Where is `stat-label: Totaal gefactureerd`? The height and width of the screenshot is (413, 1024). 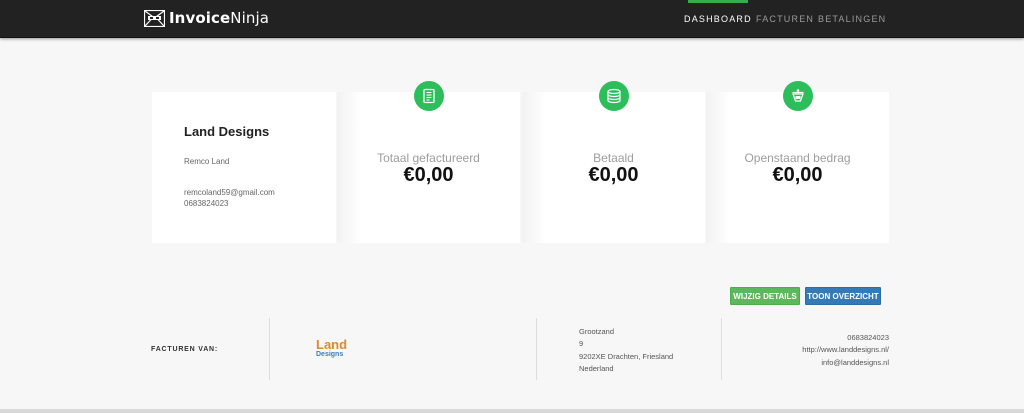 stat-label: Totaal gefactureerd is located at coordinates (428, 158).